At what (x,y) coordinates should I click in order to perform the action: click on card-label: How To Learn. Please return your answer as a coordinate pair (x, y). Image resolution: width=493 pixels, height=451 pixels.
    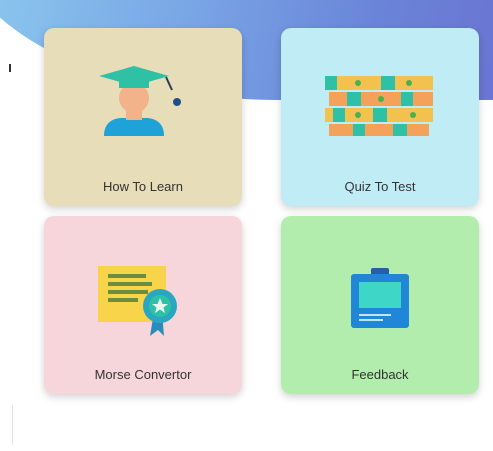
    Looking at the image, I should click on (143, 186).